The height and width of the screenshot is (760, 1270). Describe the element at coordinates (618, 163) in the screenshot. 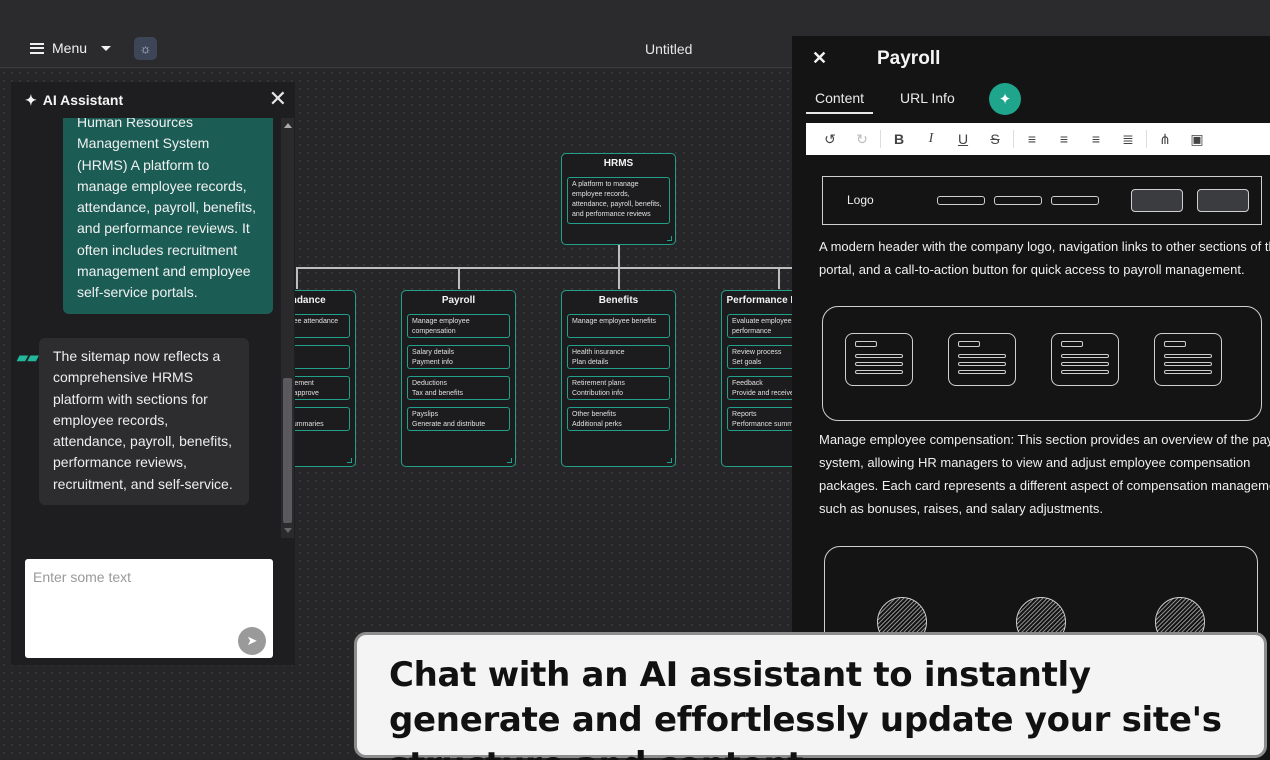

I see `node-title: HRMS` at that location.